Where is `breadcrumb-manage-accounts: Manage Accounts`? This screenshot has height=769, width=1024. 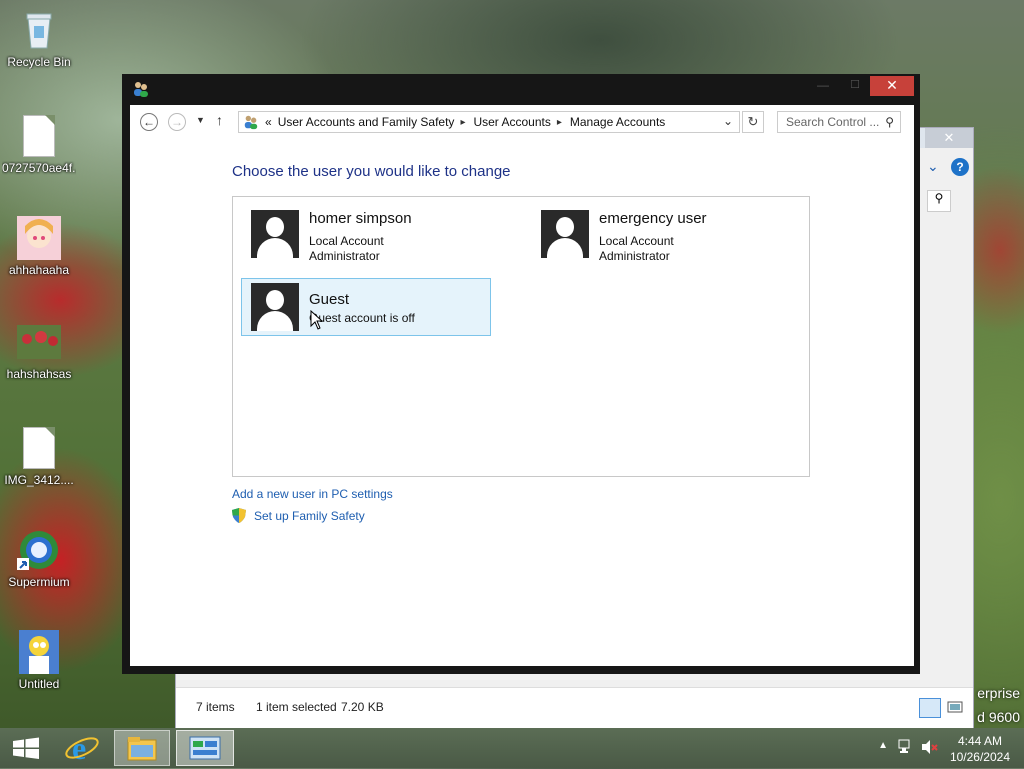
breadcrumb-manage-accounts: Manage Accounts is located at coordinates (617, 122).